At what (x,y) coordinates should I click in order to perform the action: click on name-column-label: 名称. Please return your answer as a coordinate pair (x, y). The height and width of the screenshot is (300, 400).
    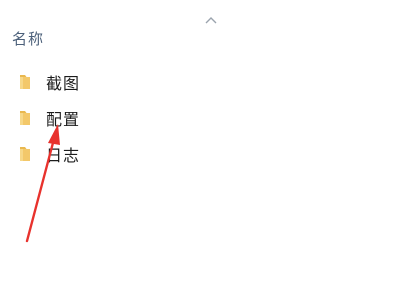
    Looking at the image, I should click on (28, 39).